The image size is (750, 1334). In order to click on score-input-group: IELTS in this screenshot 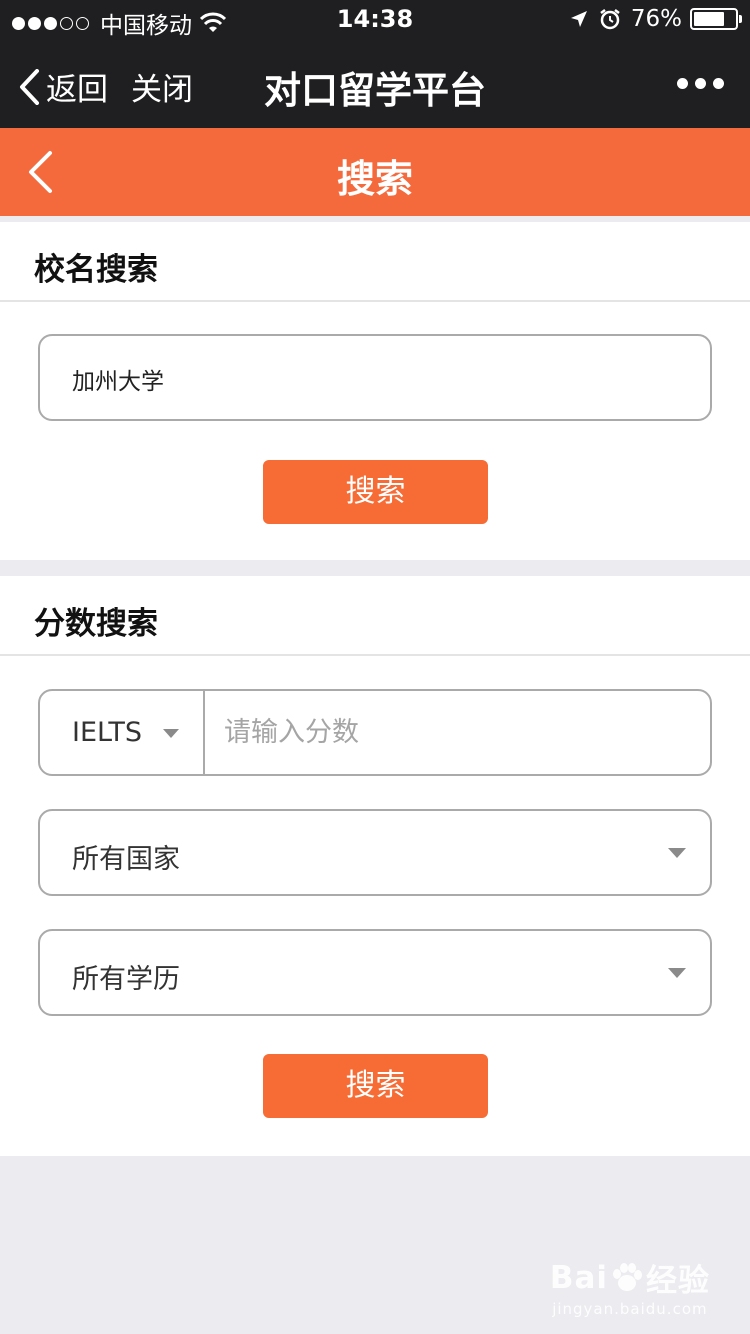, I will do `click(375, 732)`.